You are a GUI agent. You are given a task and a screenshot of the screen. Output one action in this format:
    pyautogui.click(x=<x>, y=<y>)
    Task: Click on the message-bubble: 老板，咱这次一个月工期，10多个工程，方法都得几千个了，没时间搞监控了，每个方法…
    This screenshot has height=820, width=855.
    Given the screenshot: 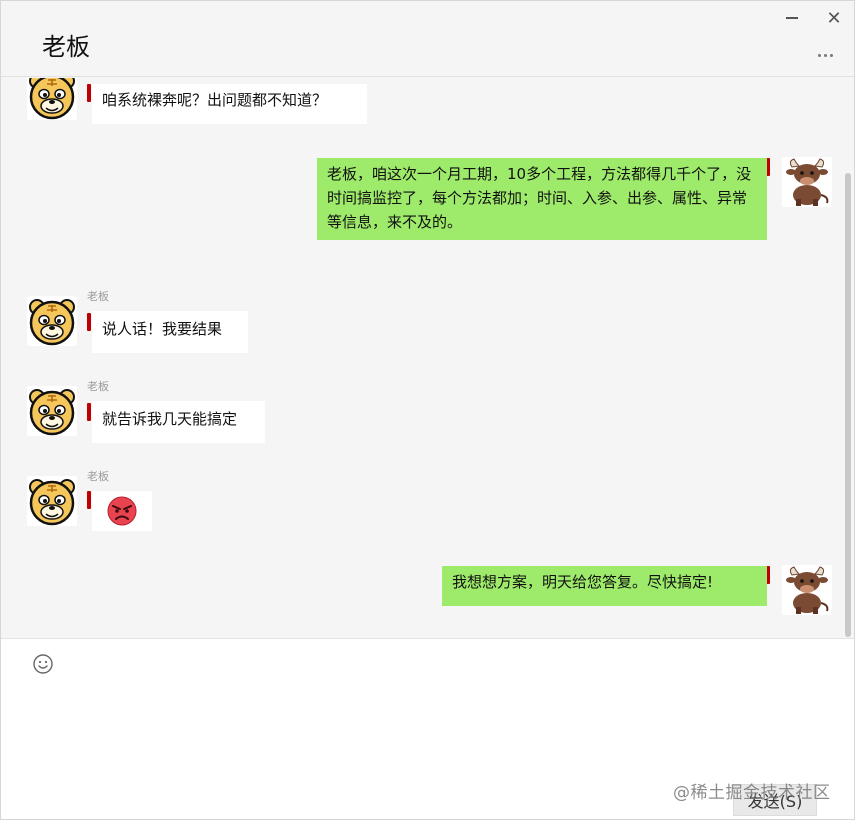 What is the action you would take?
    pyautogui.click(x=542, y=199)
    